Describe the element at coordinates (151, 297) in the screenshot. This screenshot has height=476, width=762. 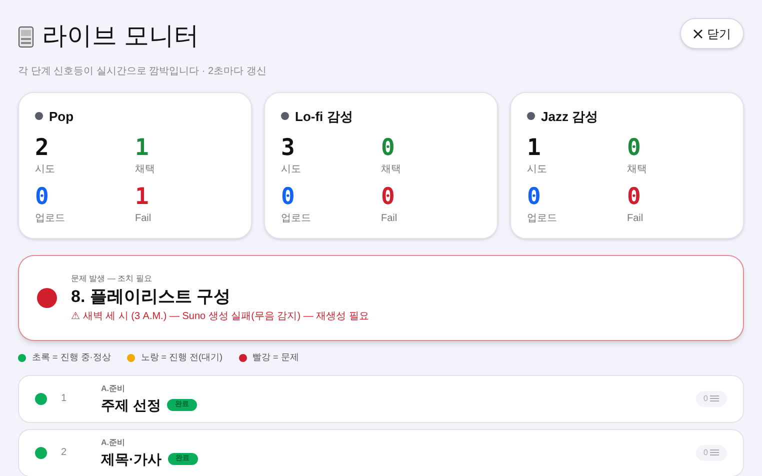
I see `alert-title: 8. 플레이리스트 구성` at that location.